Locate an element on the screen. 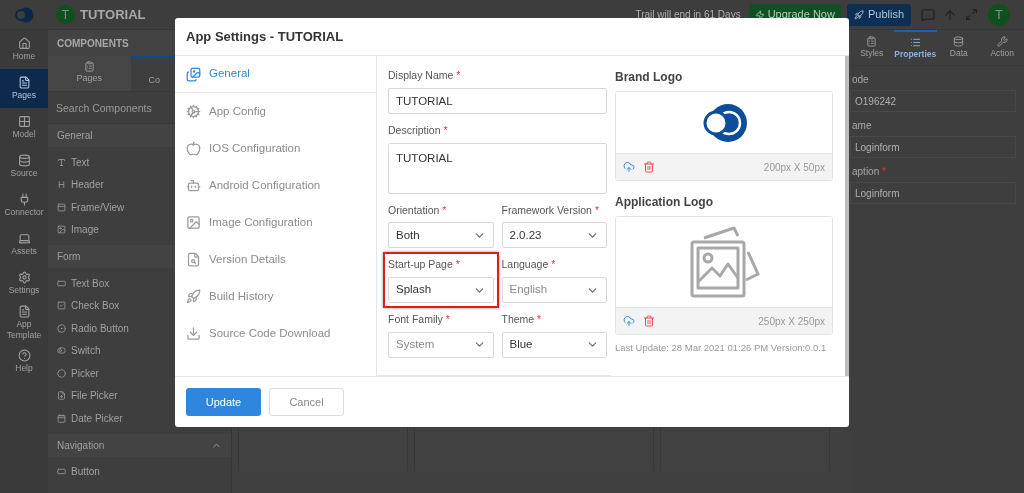 Image resolution: width=1024 pixels, height=493 pixels. bolt-icon is located at coordinates (759, 14).